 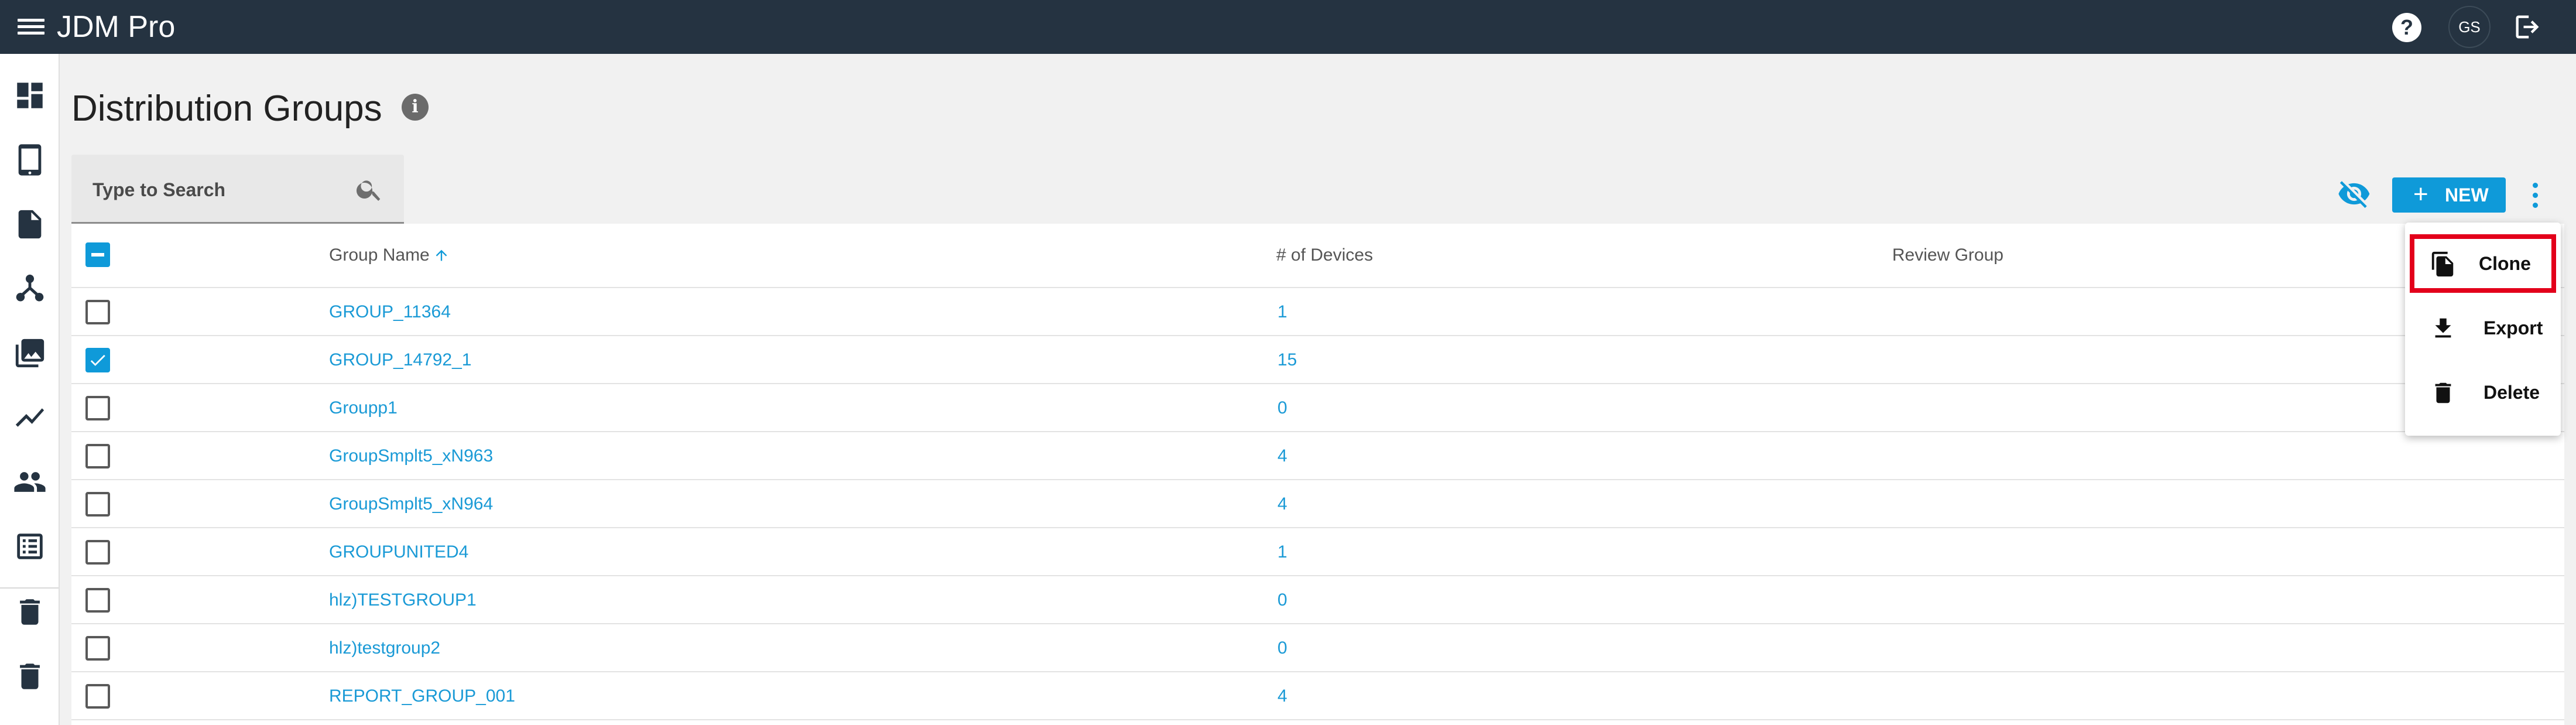 I want to click on plus-icon: +, so click(x=2420, y=194).